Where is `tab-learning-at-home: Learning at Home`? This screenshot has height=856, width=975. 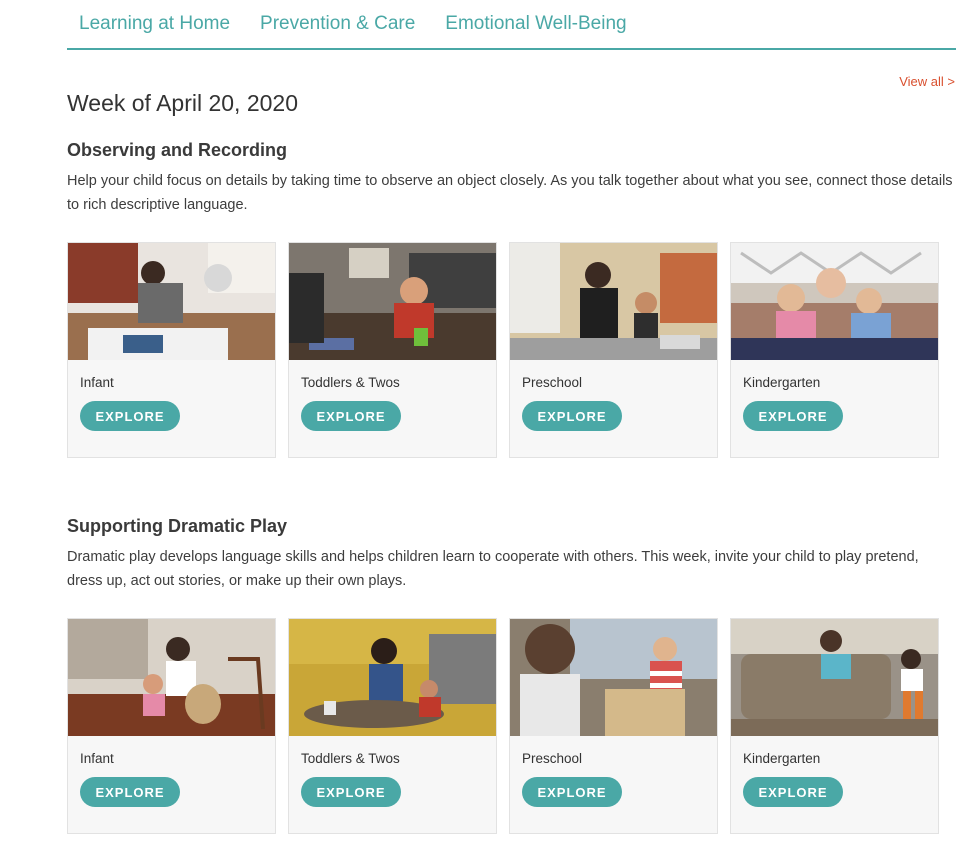 tab-learning-at-home: Learning at Home is located at coordinates (154, 24).